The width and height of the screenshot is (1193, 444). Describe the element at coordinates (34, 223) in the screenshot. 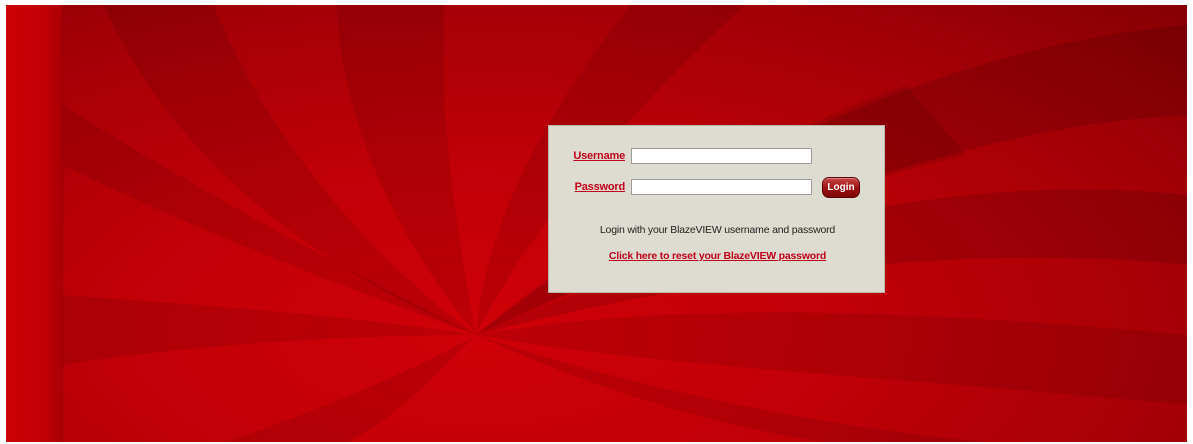

I see `left-edge-strip` at that location.